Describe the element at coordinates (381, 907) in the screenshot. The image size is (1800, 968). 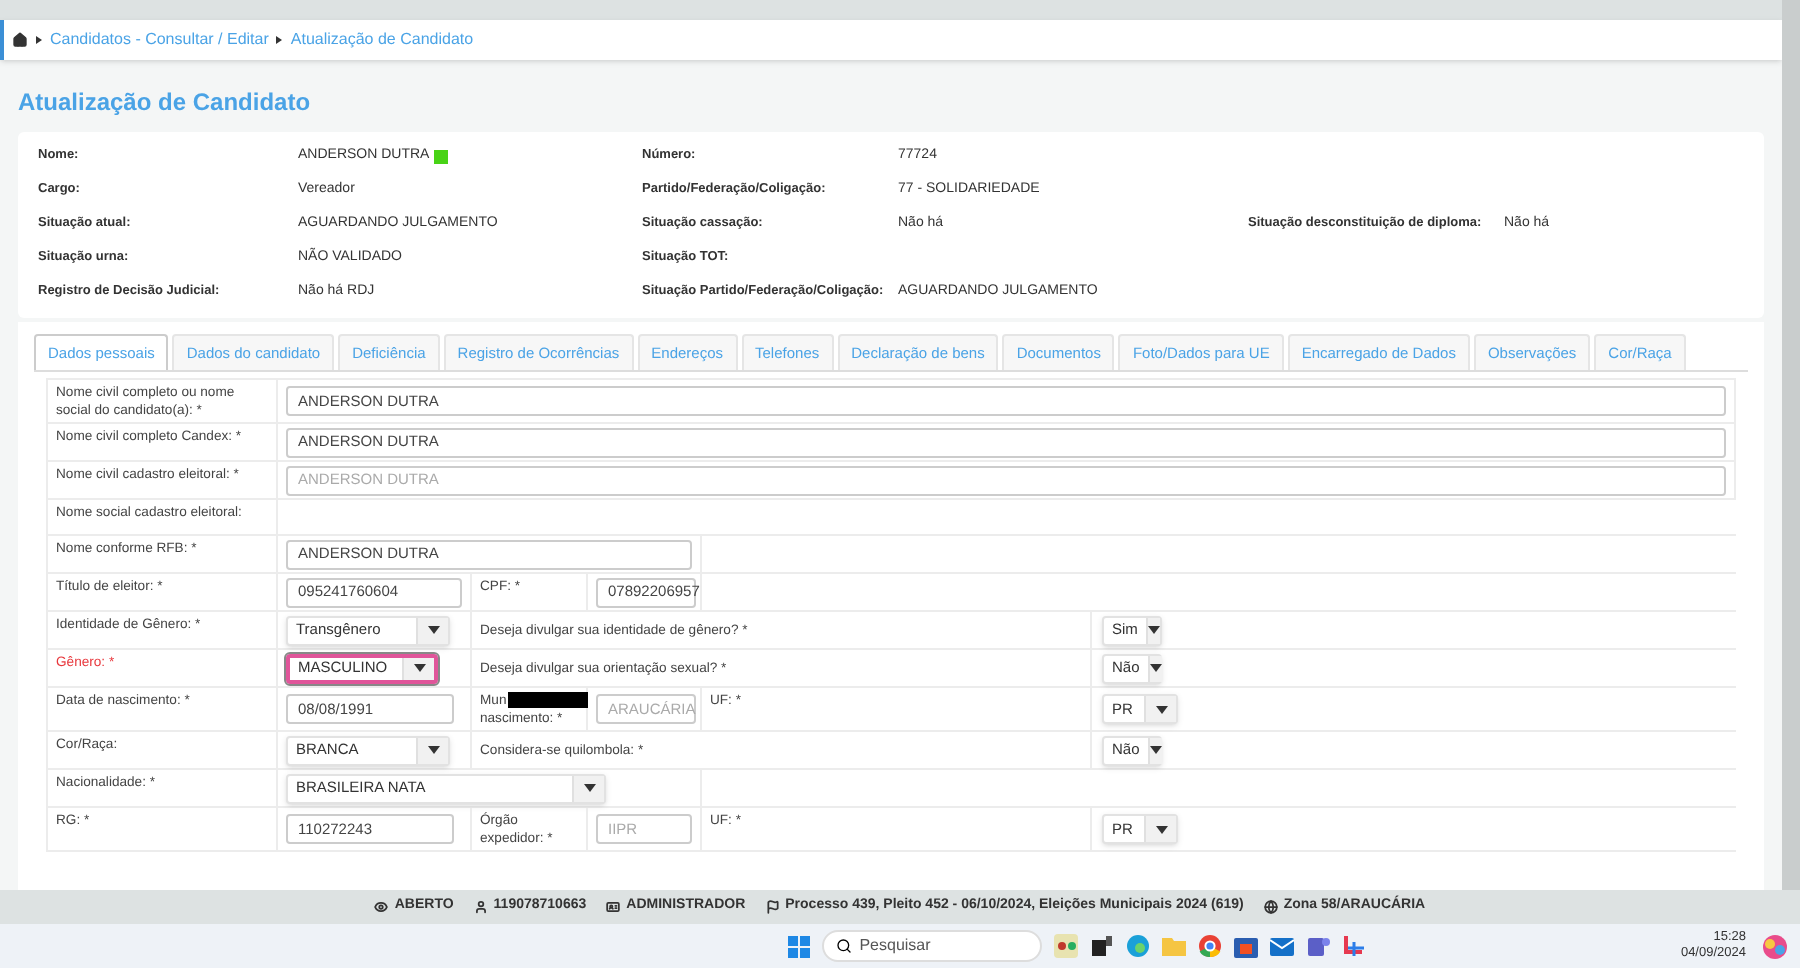
I see `eye-icon` at that location.